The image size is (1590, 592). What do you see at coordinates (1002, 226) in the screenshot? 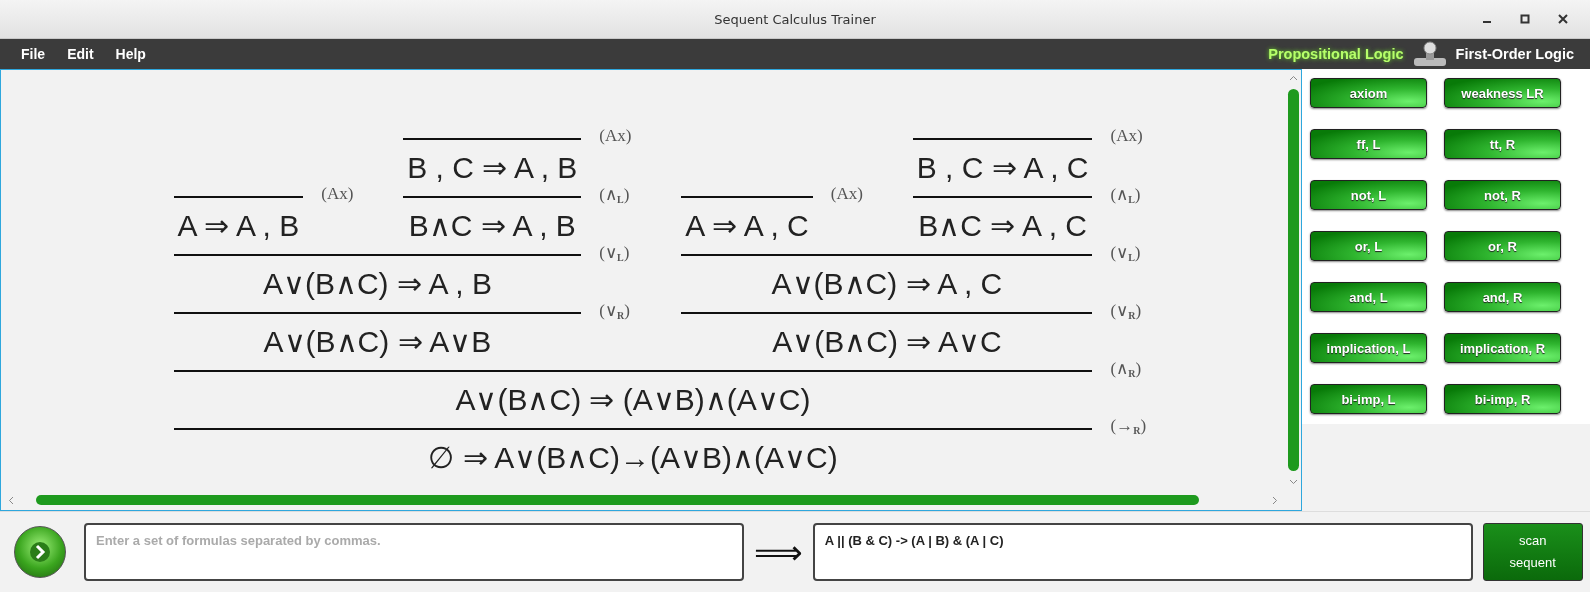
I see `sequent: B∧C ⇒ A , C` at bounding box center [1002, 226].